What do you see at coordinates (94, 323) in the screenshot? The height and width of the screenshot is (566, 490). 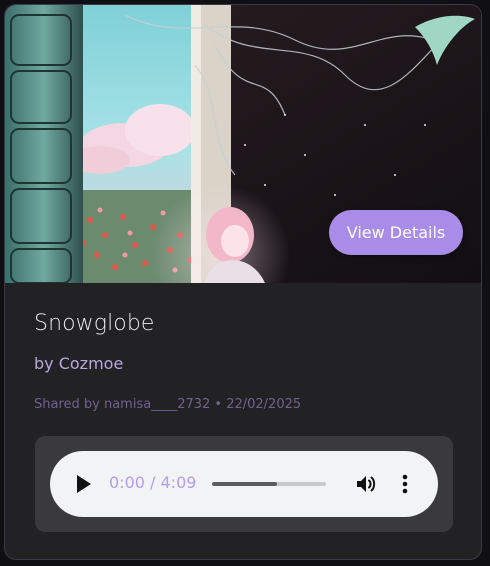 I see `song-title: Snowglobe` at bounding box center [94, 323].